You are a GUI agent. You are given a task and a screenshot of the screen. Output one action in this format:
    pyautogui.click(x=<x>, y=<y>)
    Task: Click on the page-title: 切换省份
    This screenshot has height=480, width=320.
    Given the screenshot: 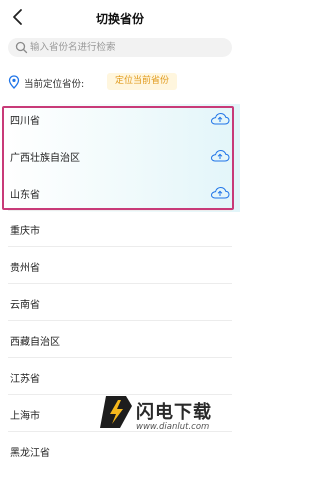 What is the action you would take?
    pyautogui.click(x=119, y=19)
    